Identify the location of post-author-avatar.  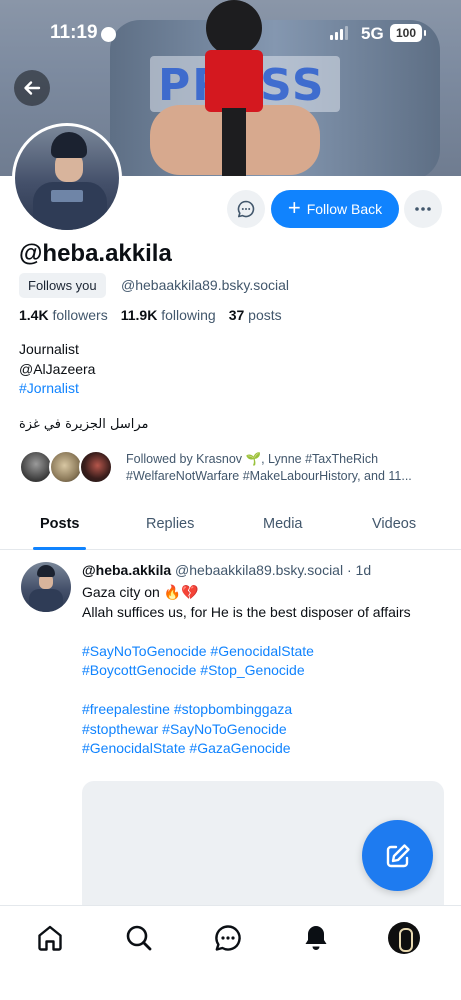
(46, 587).